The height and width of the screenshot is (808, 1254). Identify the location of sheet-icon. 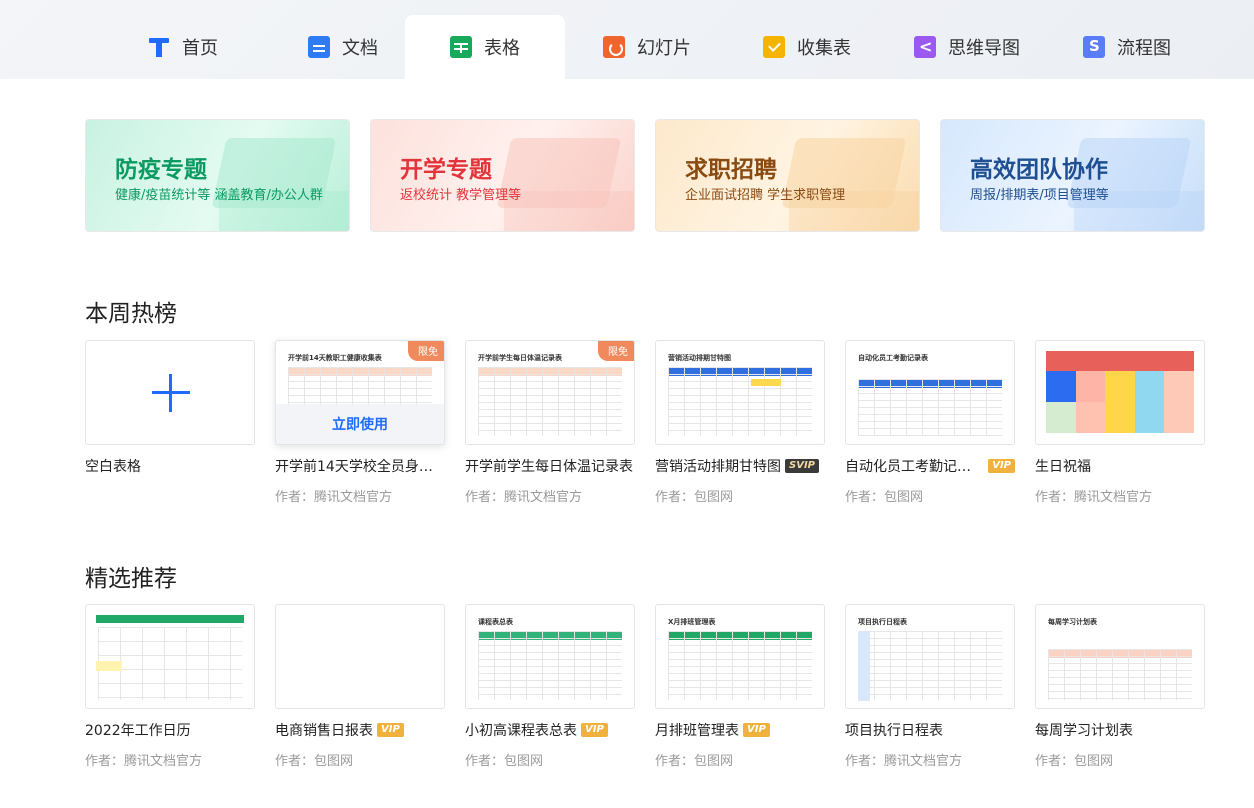
(461, 47).